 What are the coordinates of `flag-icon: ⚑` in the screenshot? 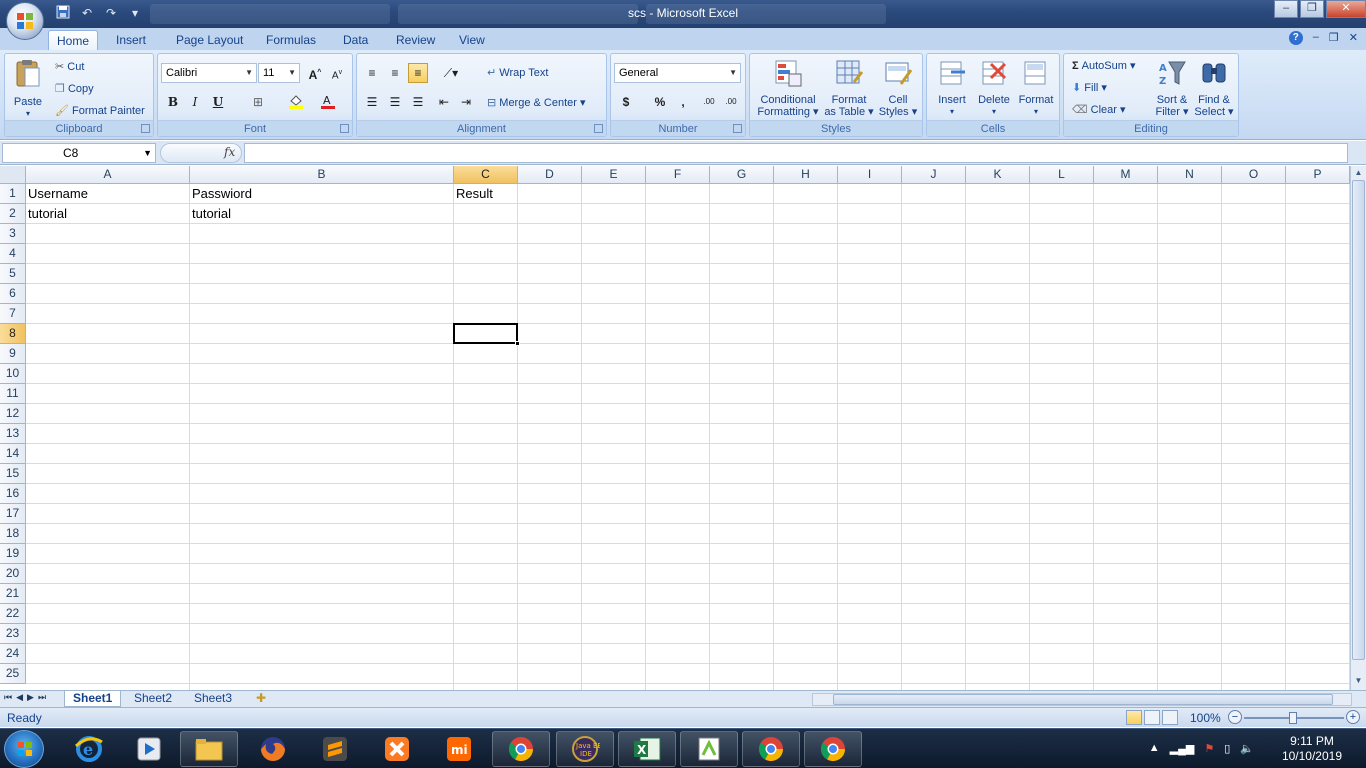 It's located at (1209, 748).